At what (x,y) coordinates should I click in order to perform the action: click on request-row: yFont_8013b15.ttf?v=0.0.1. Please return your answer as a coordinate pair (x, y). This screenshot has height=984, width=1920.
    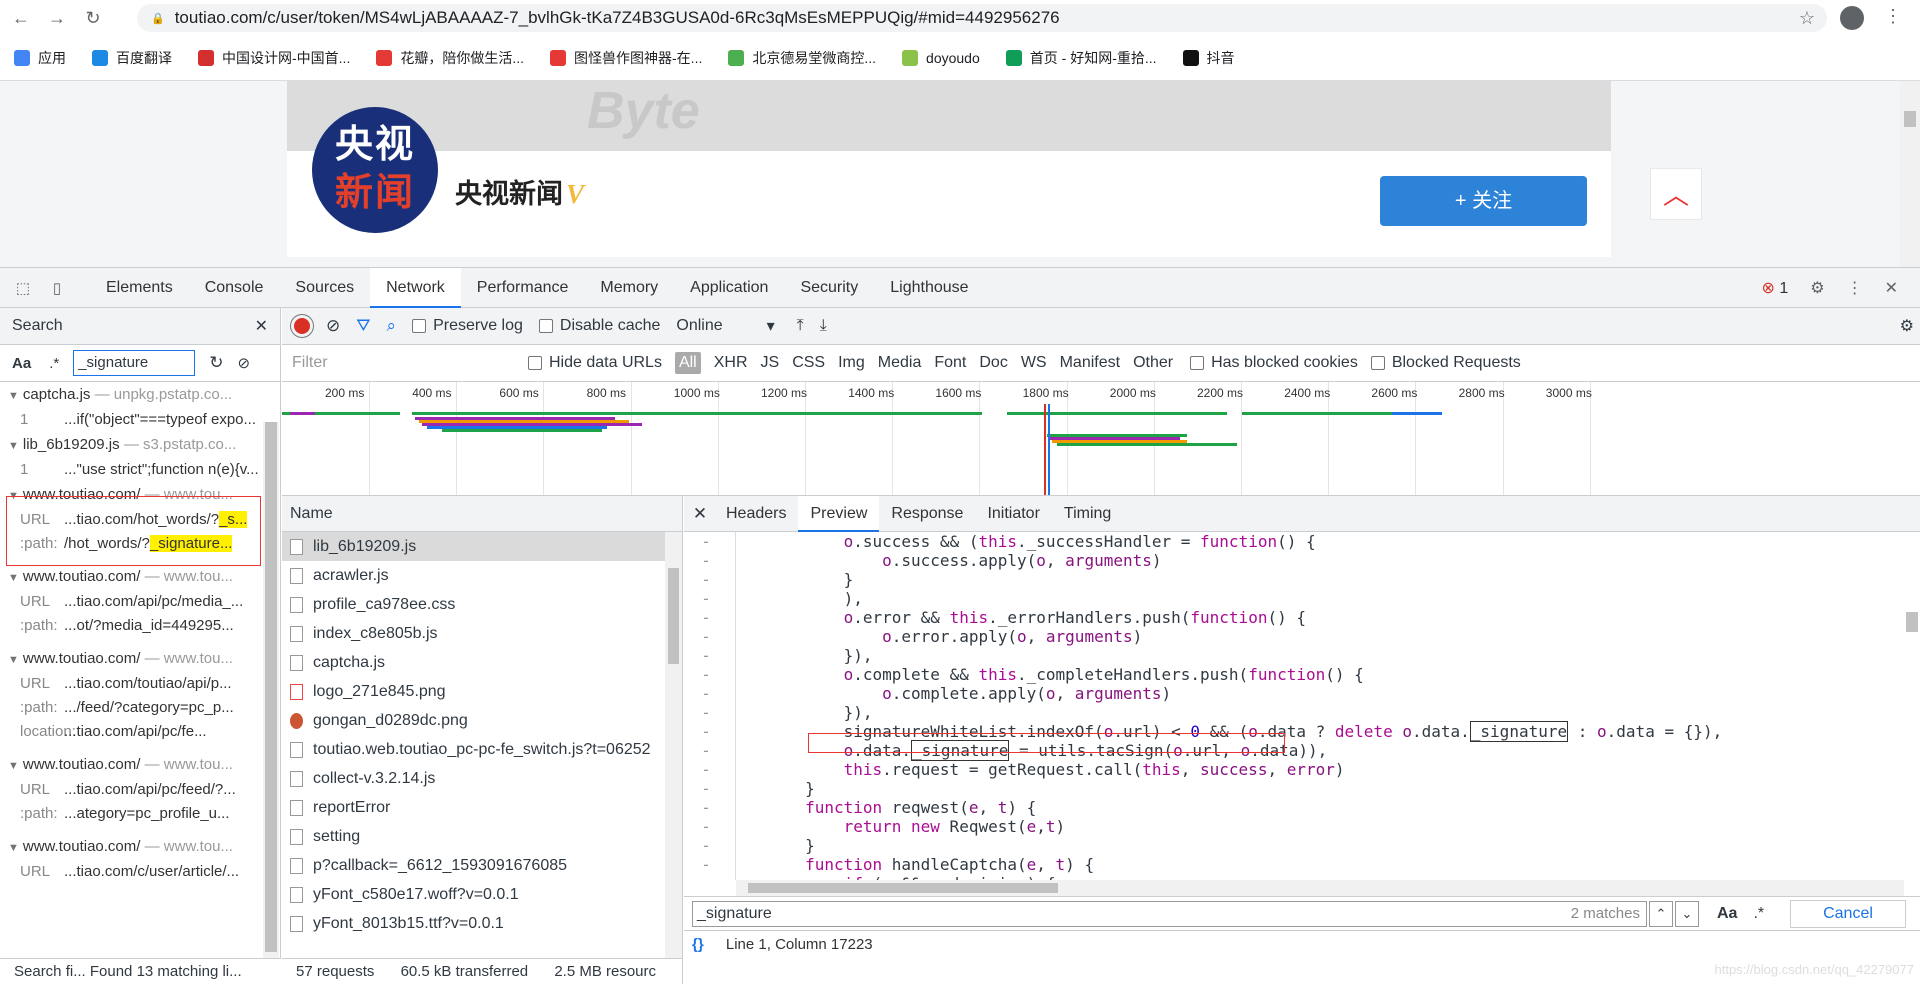
    Looking at the image, I should click on (474, 923).